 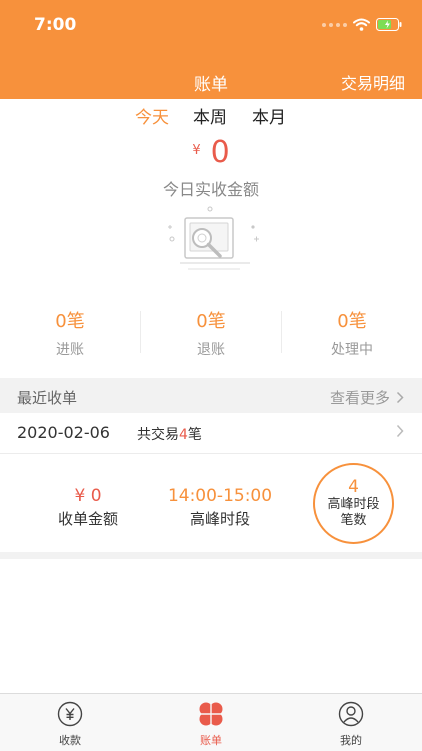 I want to click on tab-mine: 我的, so click(x=351, y=724).